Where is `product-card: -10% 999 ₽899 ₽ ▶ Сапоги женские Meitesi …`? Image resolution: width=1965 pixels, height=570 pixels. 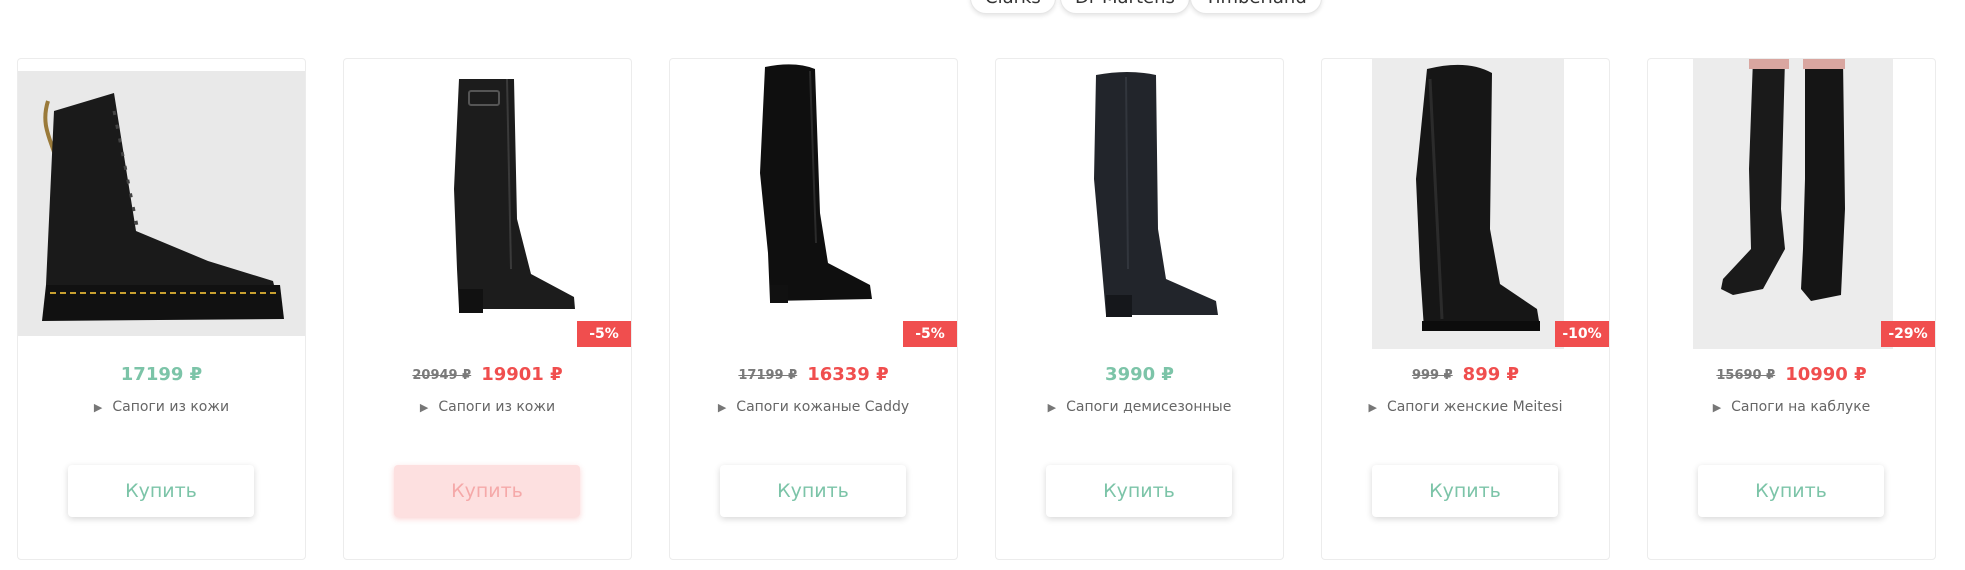
product-card: -10% 999 ₽899 ₽ ▶ Сапоги женские Meitesi … is located at coordinates (1465, 309).